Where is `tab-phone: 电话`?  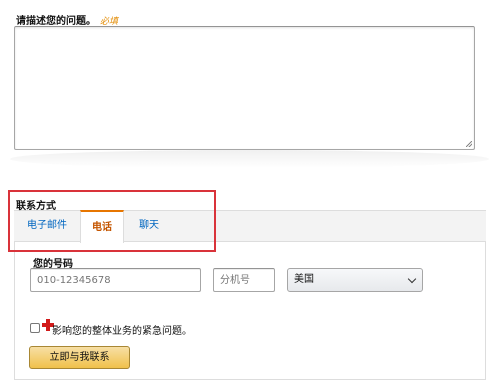
tab-phone: 电话 is located at coordinates (102, 226).